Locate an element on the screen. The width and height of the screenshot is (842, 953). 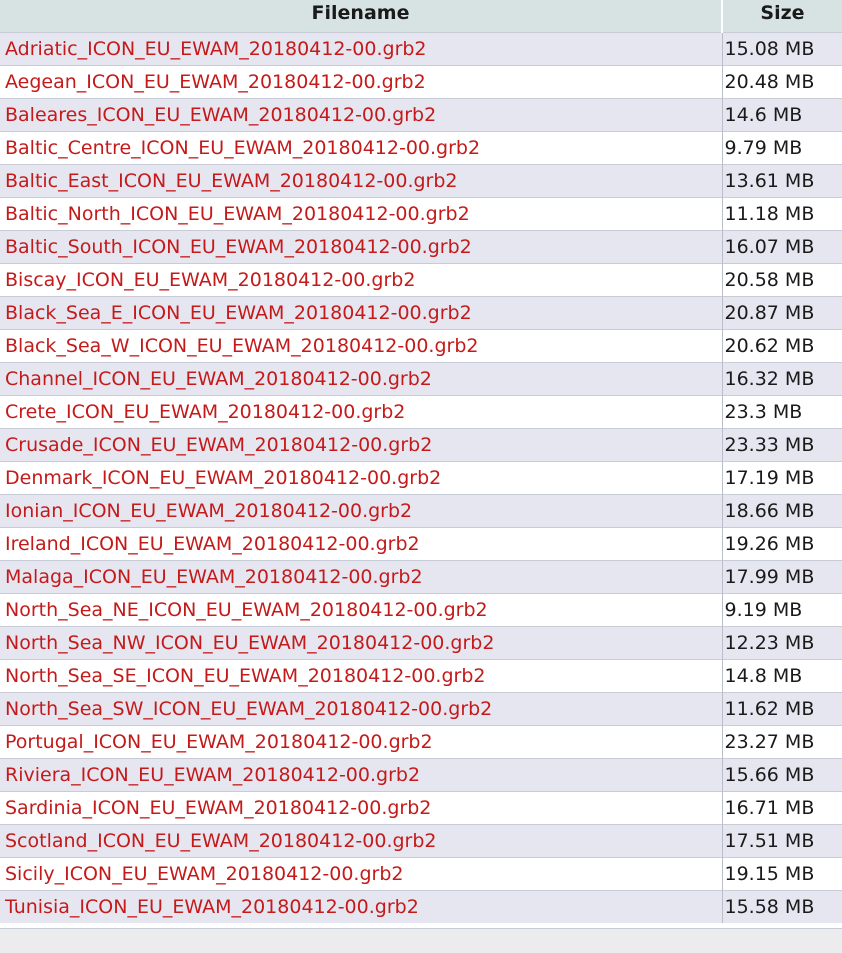
file-download-link: Malaga_ICON_EU_EWAM_20180412-00.grb2 is located at coordinates (214, 577).